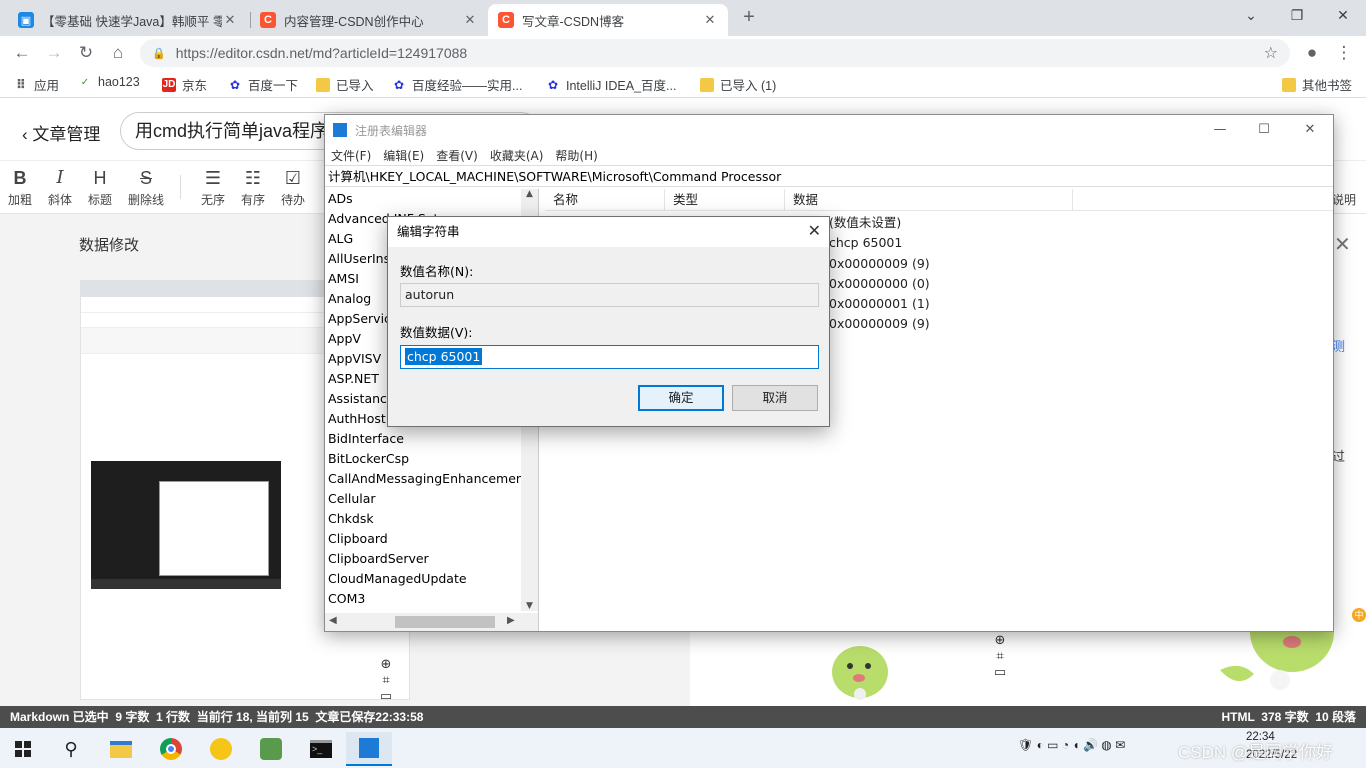 This screenshot has height=768, width=1366. What do you see at coordinates (431, 479) in the screenshot?
I see `tree-node: CallAndMessagingEnhancement` at bounding box center [431, 479].